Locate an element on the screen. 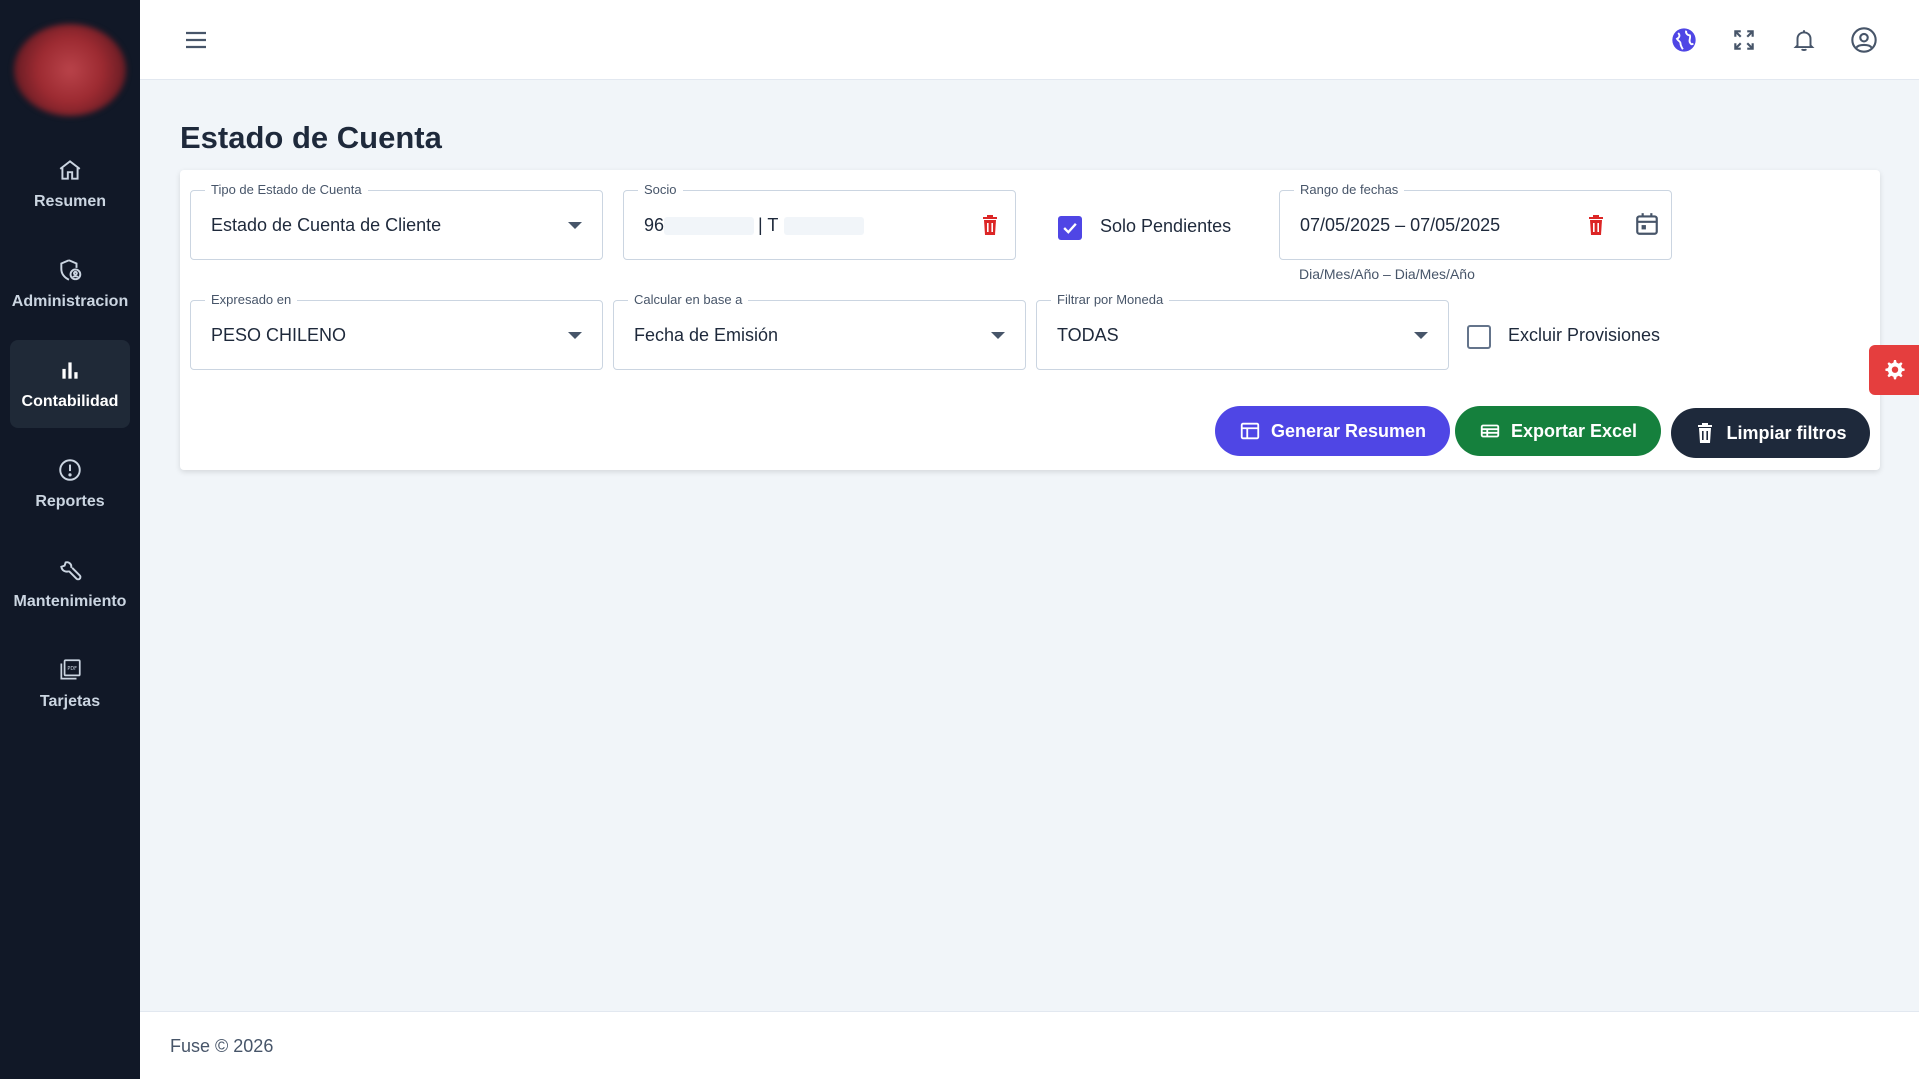 Image resolution: width=1919 pixels, height=1079 pixels. field-value: Fecha de Emisión is located at coordinates (706, 335).